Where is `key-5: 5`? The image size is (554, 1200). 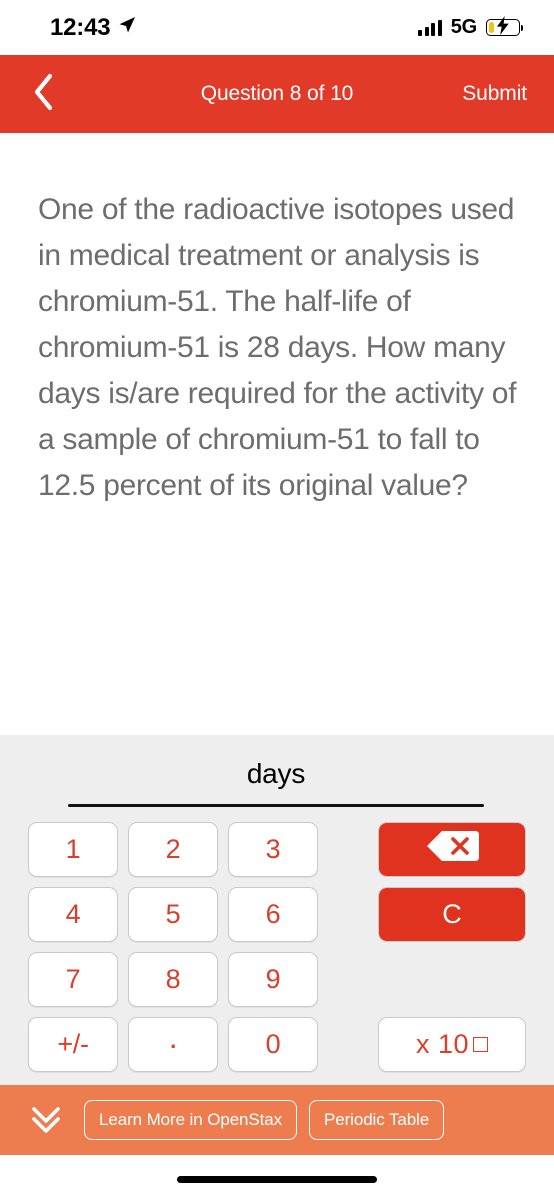
key-5: 5 is located at coordinates (173, 914).